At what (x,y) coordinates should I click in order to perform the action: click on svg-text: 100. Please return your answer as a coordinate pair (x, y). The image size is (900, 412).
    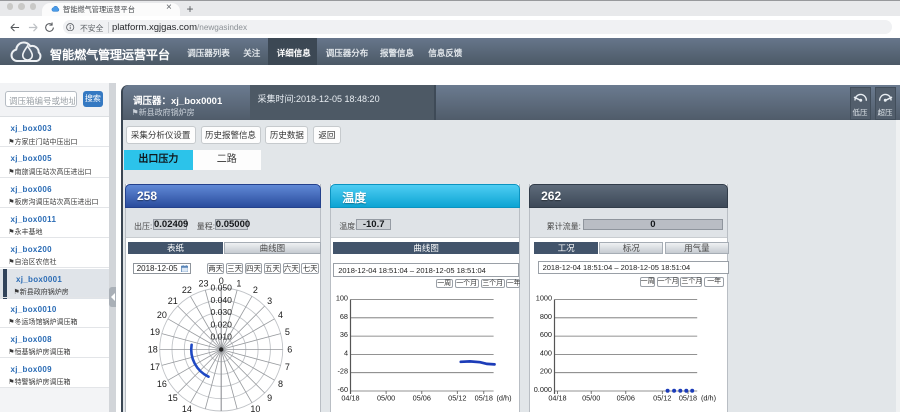
    Looking at the image, I should click on (342, 298).